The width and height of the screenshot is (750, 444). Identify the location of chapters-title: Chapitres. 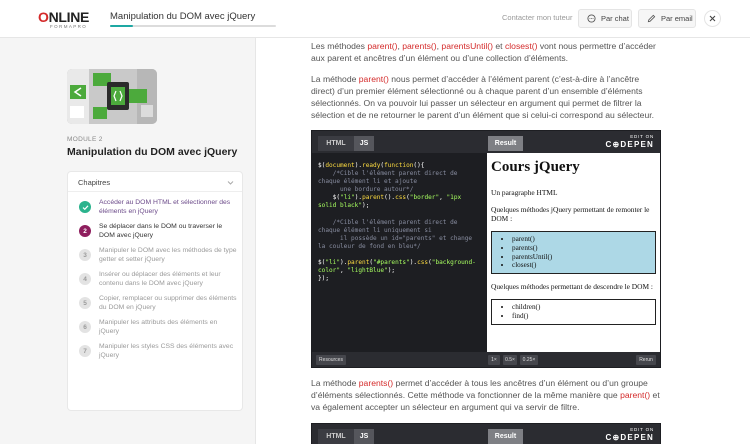
(94, 182).